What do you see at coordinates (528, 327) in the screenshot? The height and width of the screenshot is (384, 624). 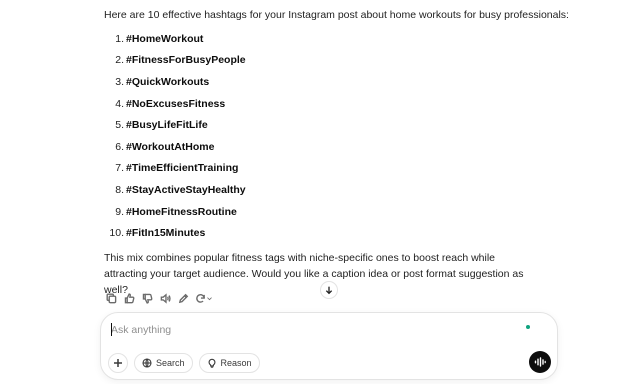 I see `status-dot` at bounding box center [528, 327].